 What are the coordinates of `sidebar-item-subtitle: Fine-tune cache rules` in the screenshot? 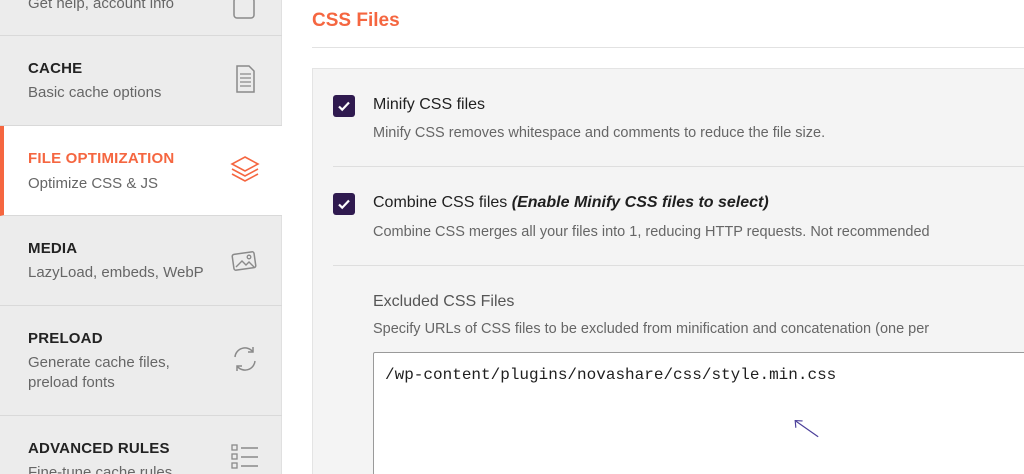 It's located at (100, 469).